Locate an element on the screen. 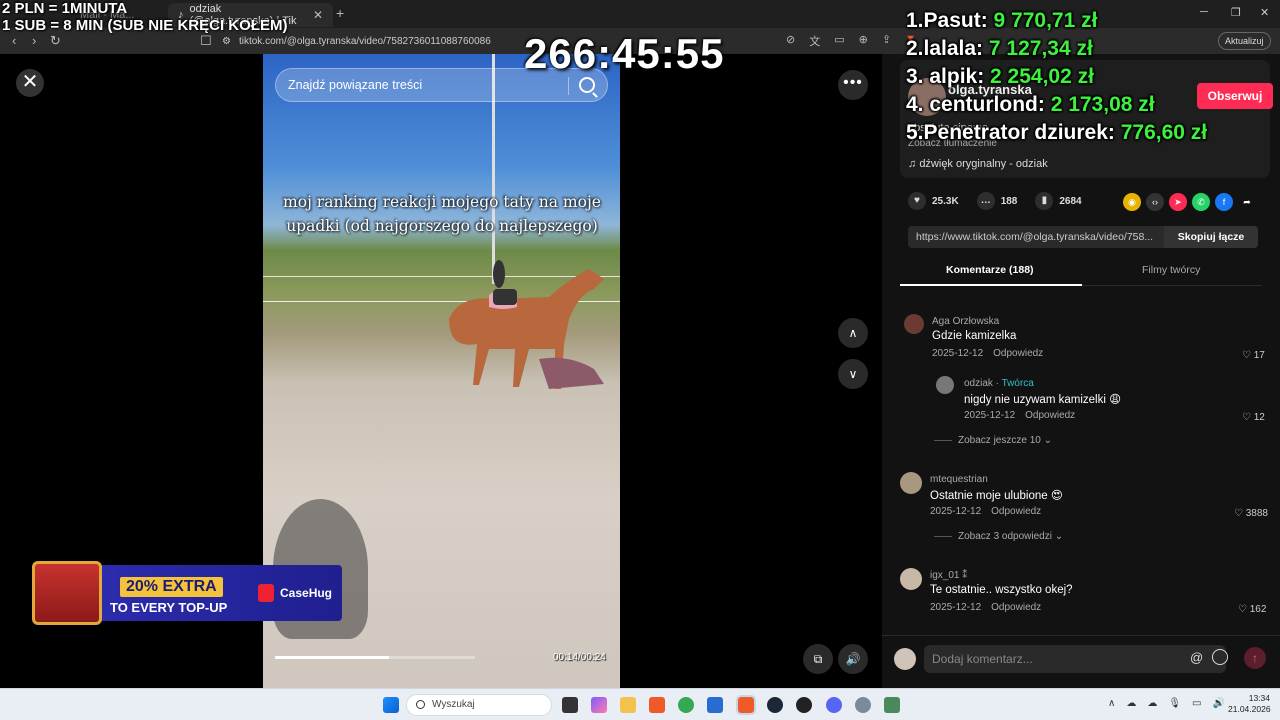  back-icon: ‹ is located at coordinates (14, 40).